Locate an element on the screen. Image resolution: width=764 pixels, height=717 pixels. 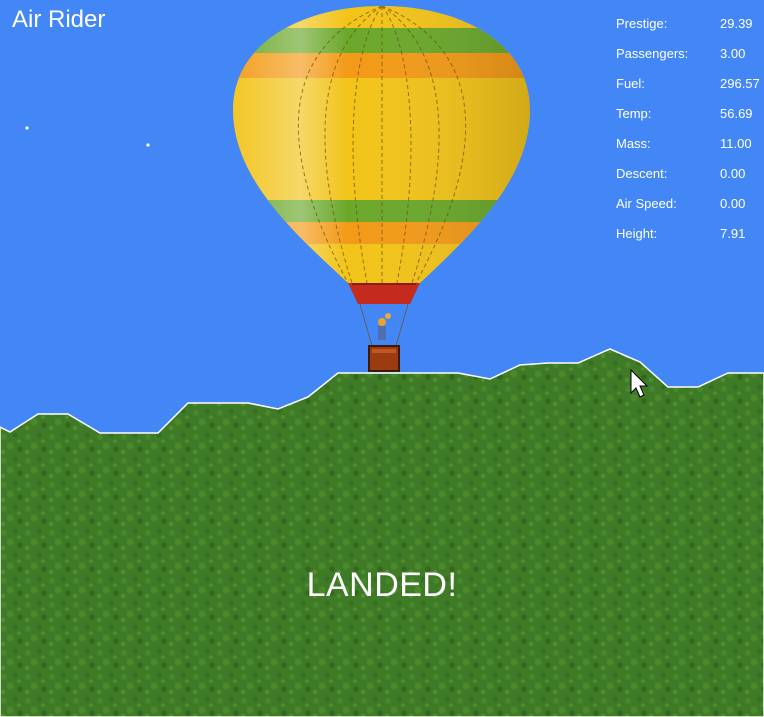
stat-label: Height: is located at coordinates (637, 233).